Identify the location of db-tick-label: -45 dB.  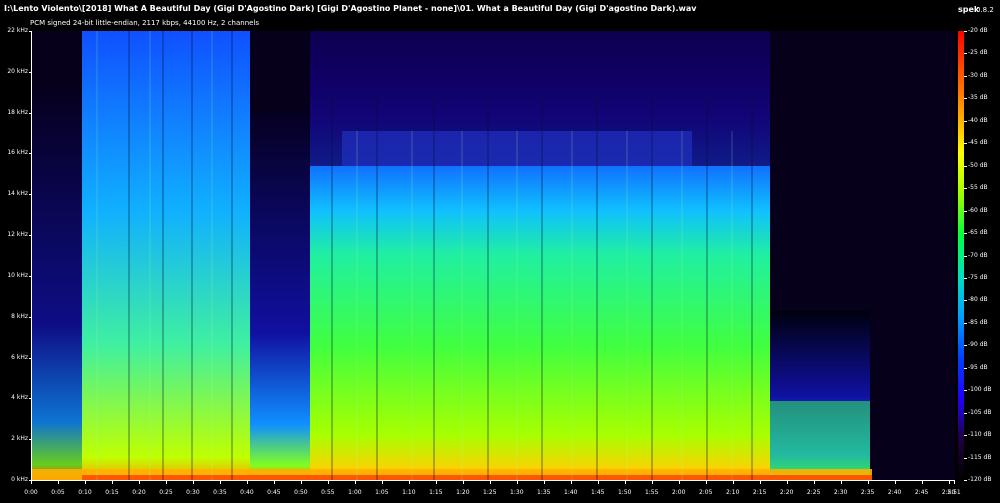
(978, 143).